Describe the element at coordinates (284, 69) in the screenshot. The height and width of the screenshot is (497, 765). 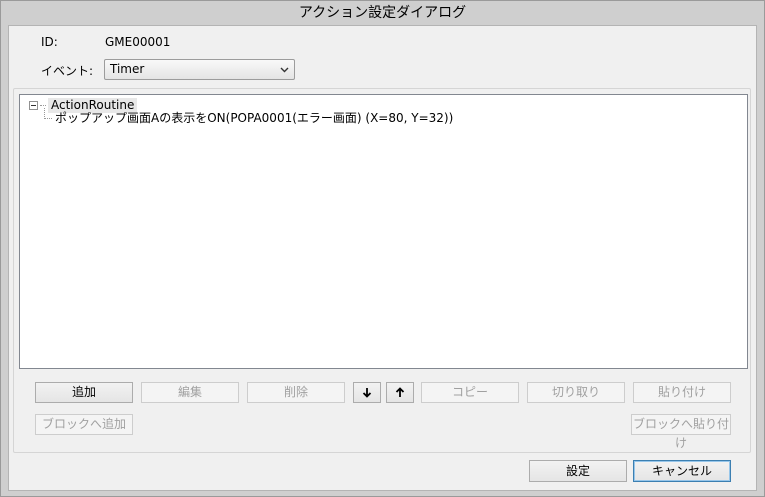
I see `chevron-down-icon` at that location.